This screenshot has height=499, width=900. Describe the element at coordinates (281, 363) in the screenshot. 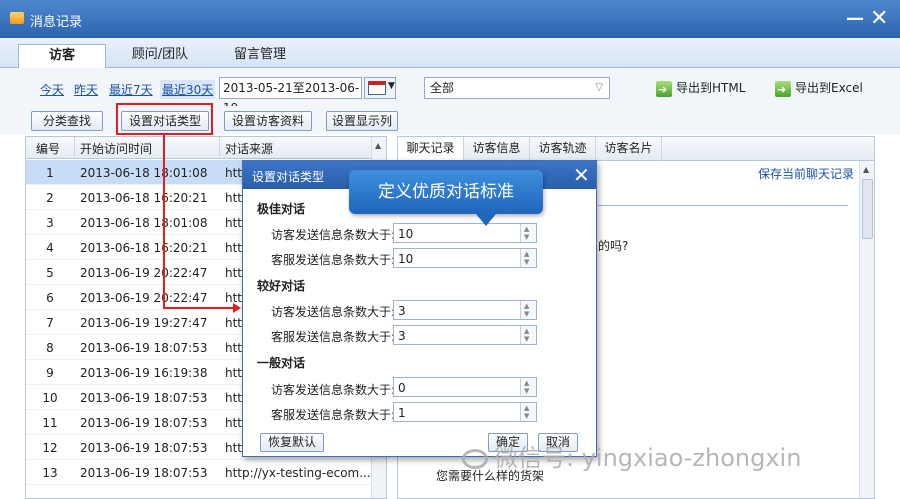

I see `section-normal: 一般对话` at that location.